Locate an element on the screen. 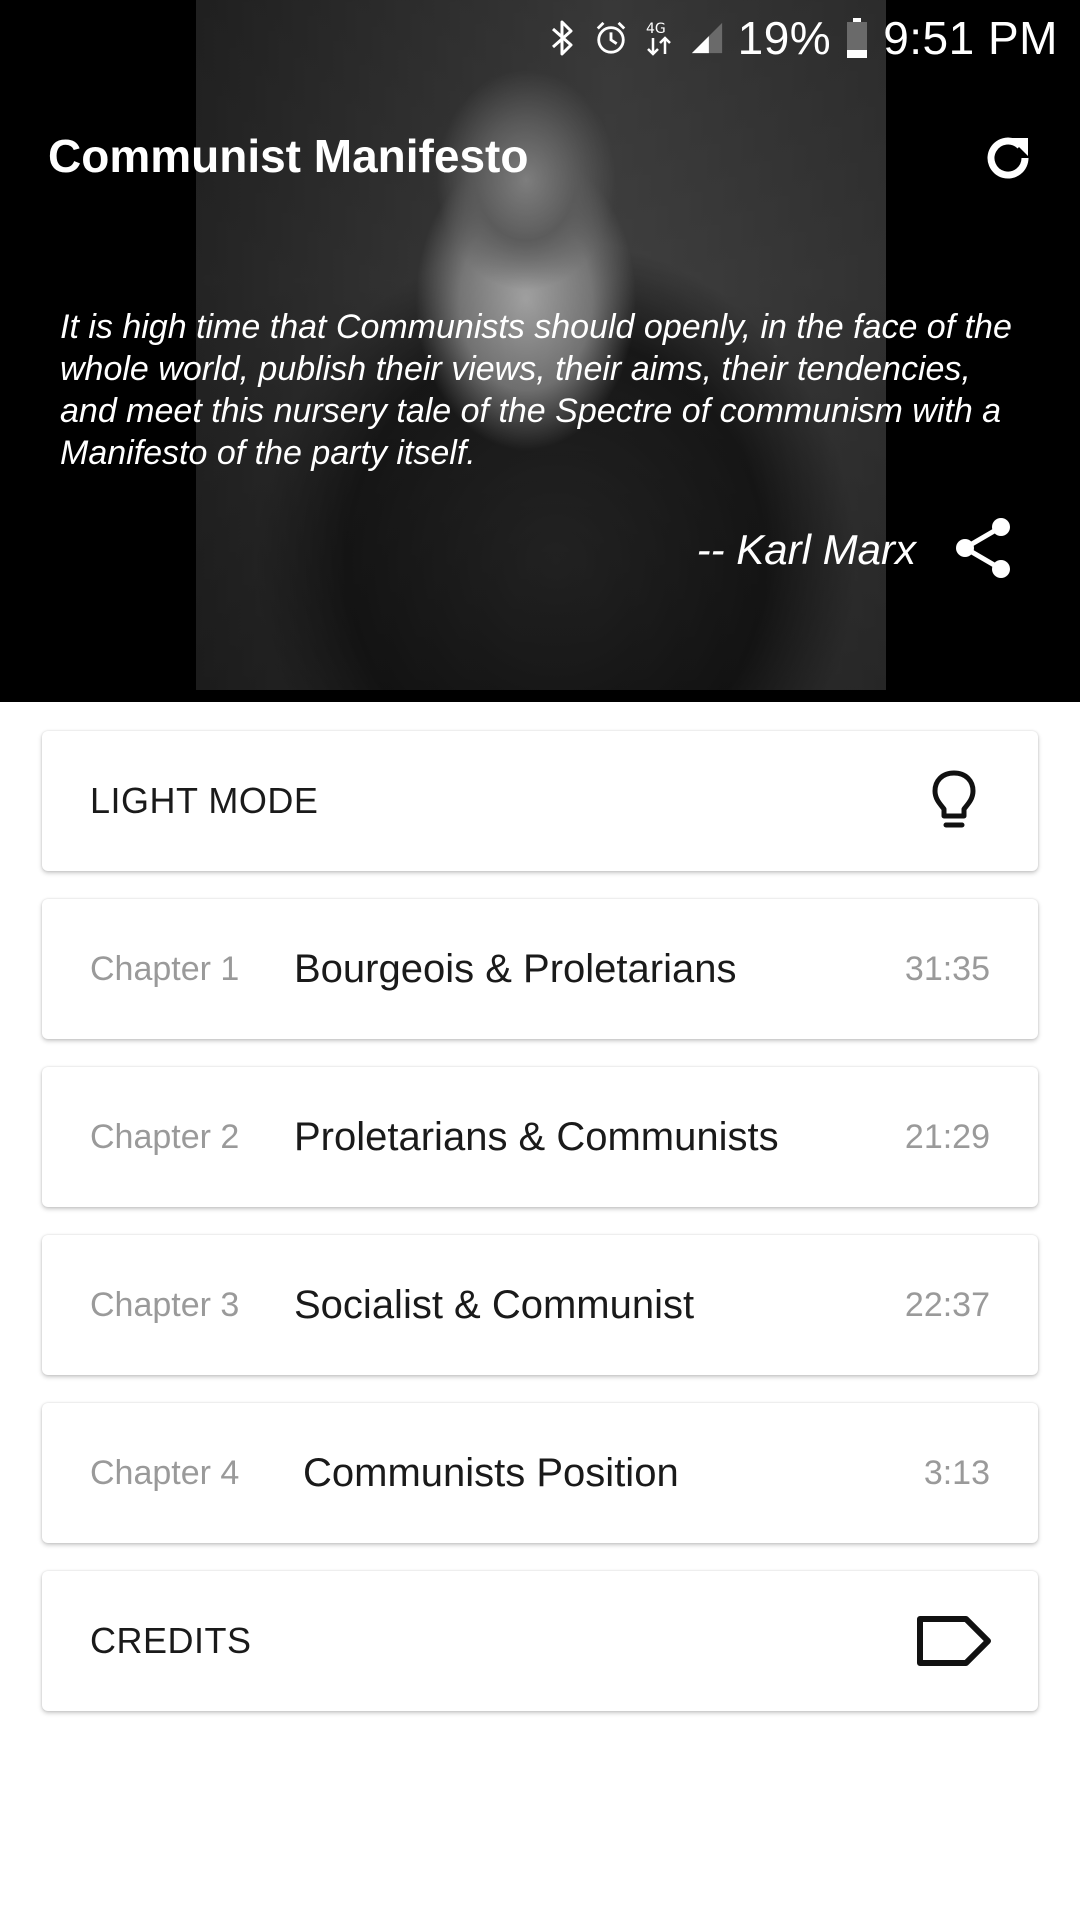  signal-icon is located at coordinates (707, 38).